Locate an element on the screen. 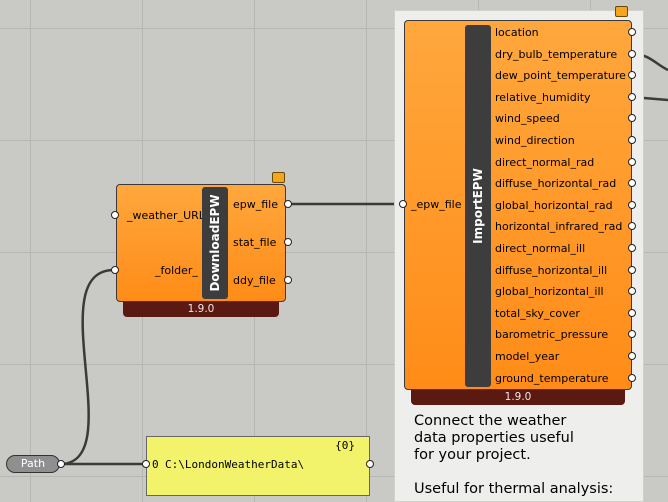 The height and width of the screenshot is (502, 668). note-line-1: Connect the weather is located at coordinates (490, 421).